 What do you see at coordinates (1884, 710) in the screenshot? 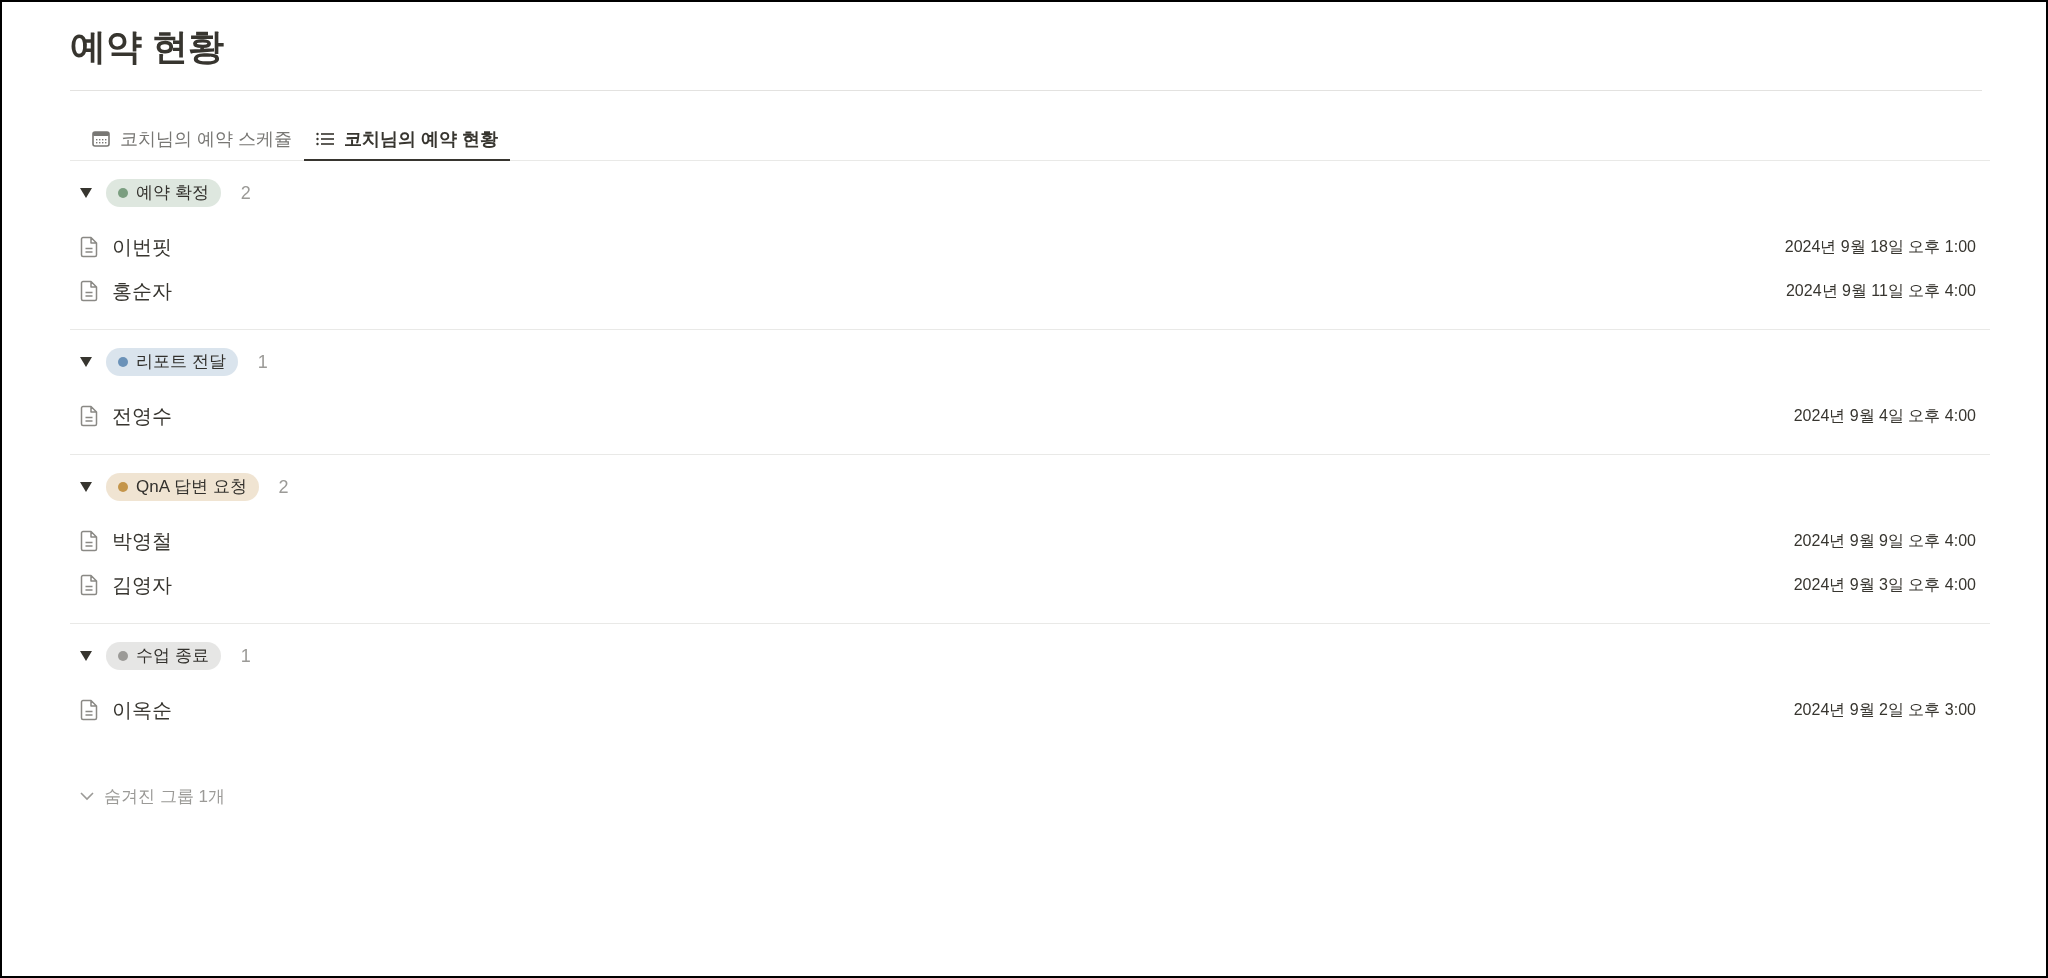
I see `row-date: 2024년 9월 2일 오후 3:00` at bounding box center [1884, 710].